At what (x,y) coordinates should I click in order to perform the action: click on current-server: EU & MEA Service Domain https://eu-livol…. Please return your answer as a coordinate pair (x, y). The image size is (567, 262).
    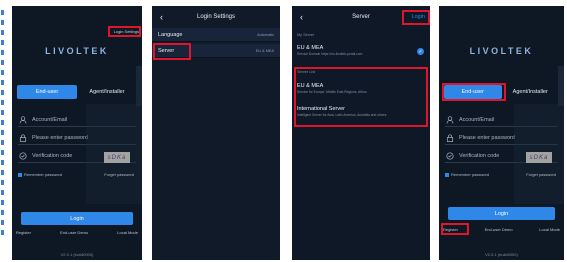
    Looking at the image, I should click on (361, 50).